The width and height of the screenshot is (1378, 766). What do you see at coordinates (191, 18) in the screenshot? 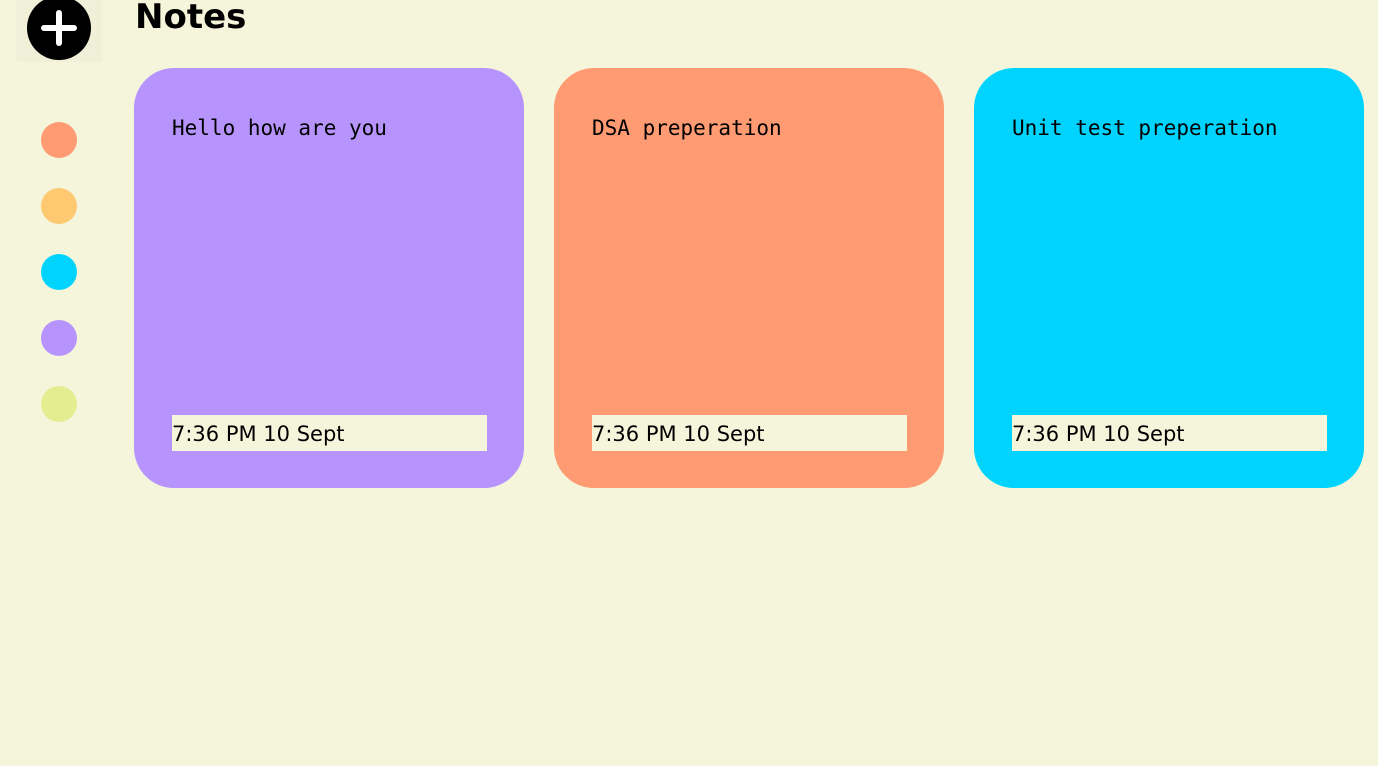
I see `page-title: Notes` at bounding box center [191, 18].